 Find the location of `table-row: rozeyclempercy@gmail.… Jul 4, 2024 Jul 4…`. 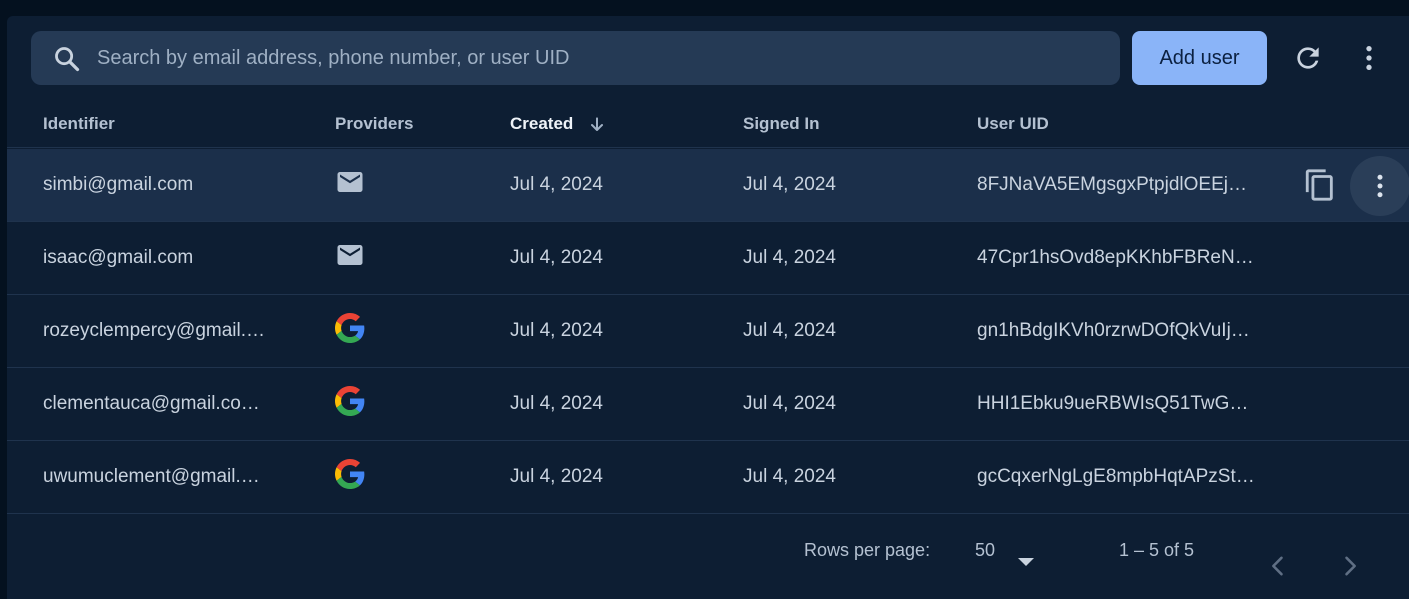

table-row: rozeyclempercy@gmail.… Jul 4, 2024 Jul 4… is located at coordinates (708, 331).